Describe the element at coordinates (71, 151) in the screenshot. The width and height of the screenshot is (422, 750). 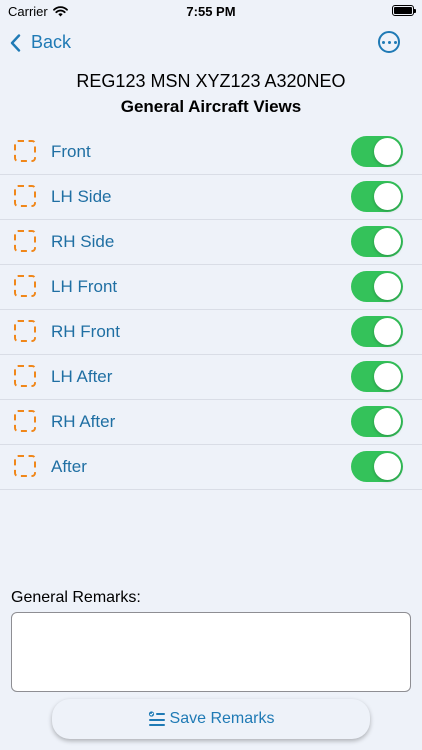
I see `view-label: Front` at that location.